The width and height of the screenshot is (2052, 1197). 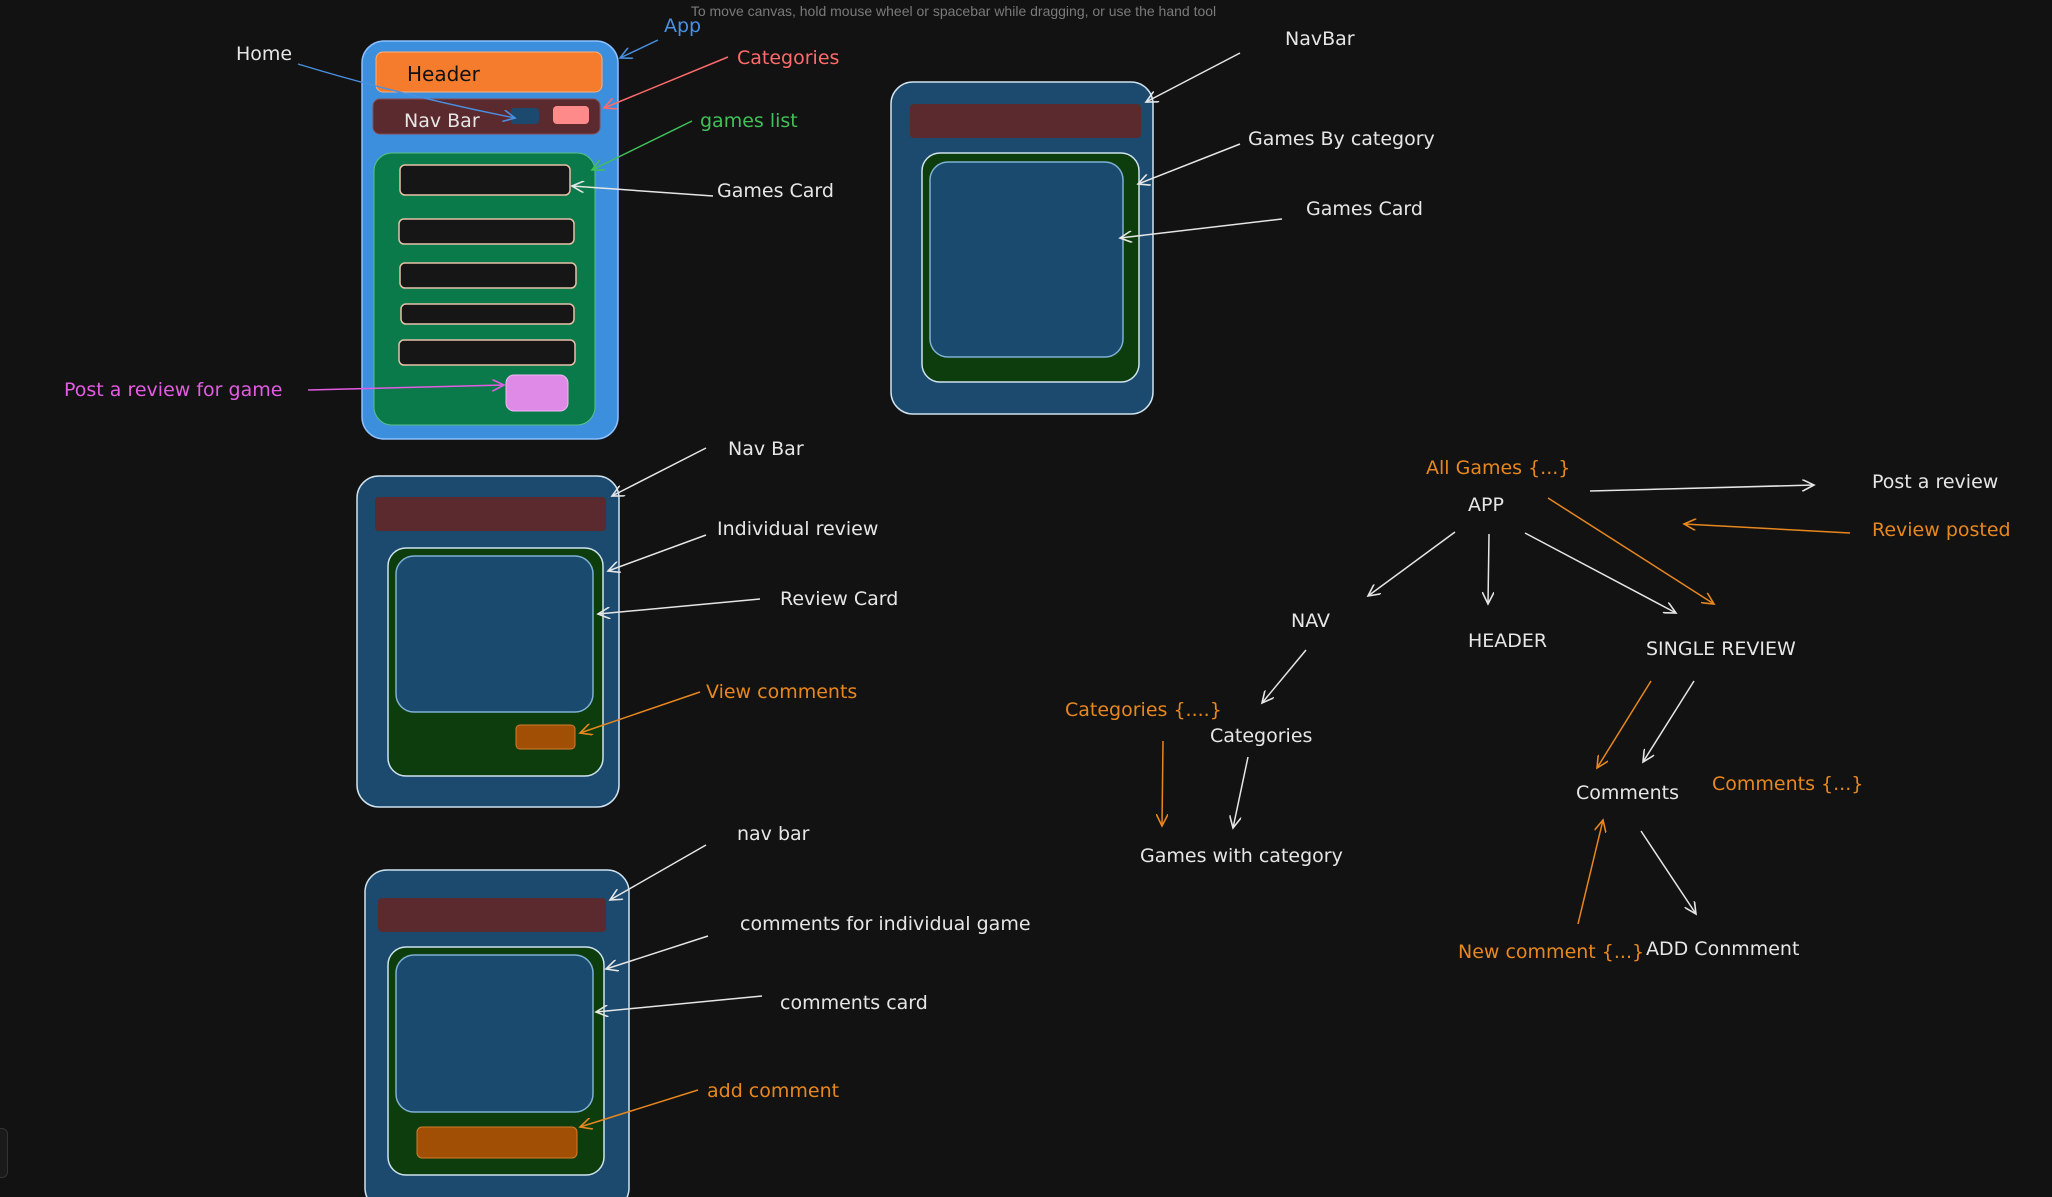 What do you see at coordinates (442, 121) in the screenshot?
I see `nav-bar-label: Nav Bar` at bounding box center [442, 121].